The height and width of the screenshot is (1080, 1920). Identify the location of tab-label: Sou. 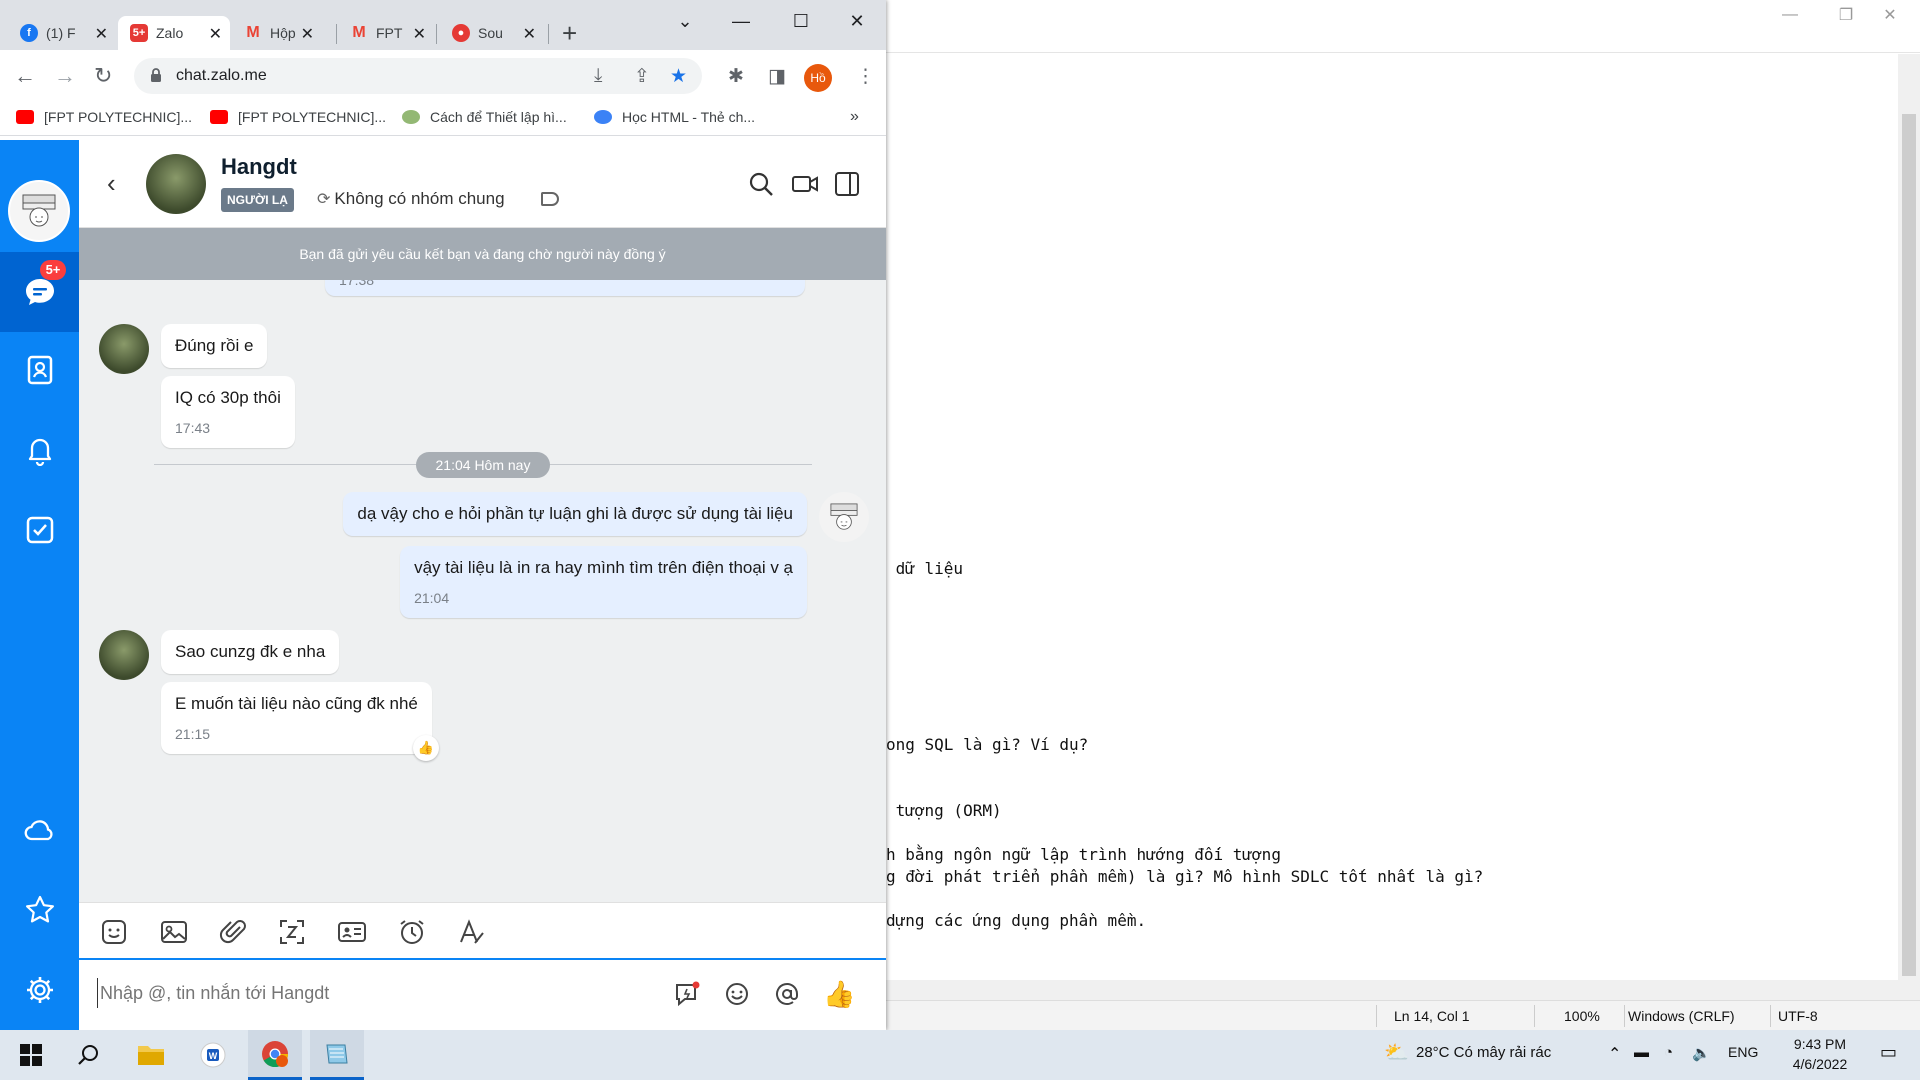
(490, 33).